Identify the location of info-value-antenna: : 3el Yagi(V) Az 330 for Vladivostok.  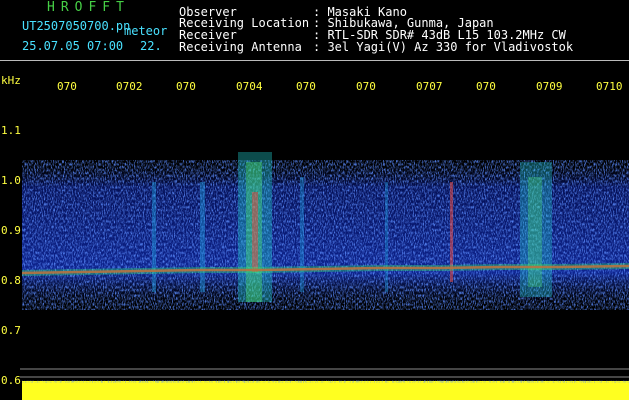
(443, 47).